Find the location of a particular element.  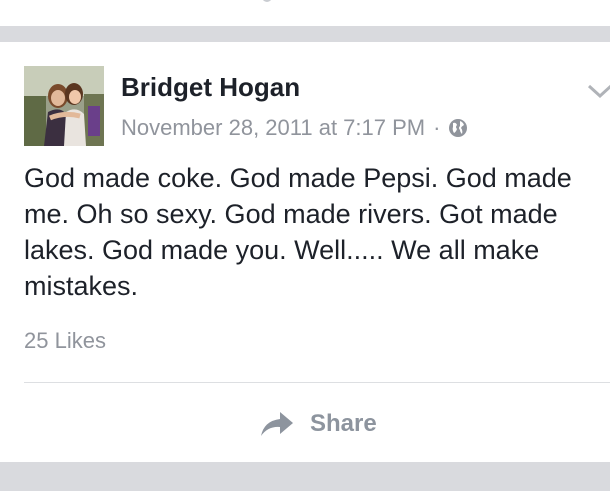

partial-glyph is located at coordinates (267, 1).